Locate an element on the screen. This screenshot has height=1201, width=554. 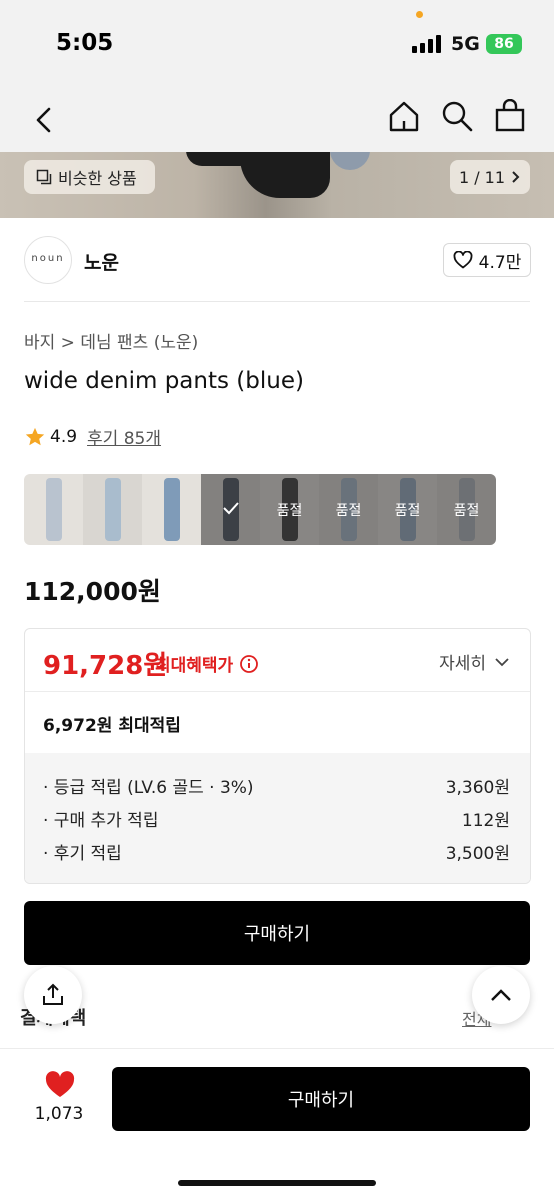
rating-row: 4.9 후기 85개 is located at coordinates (92, 436).